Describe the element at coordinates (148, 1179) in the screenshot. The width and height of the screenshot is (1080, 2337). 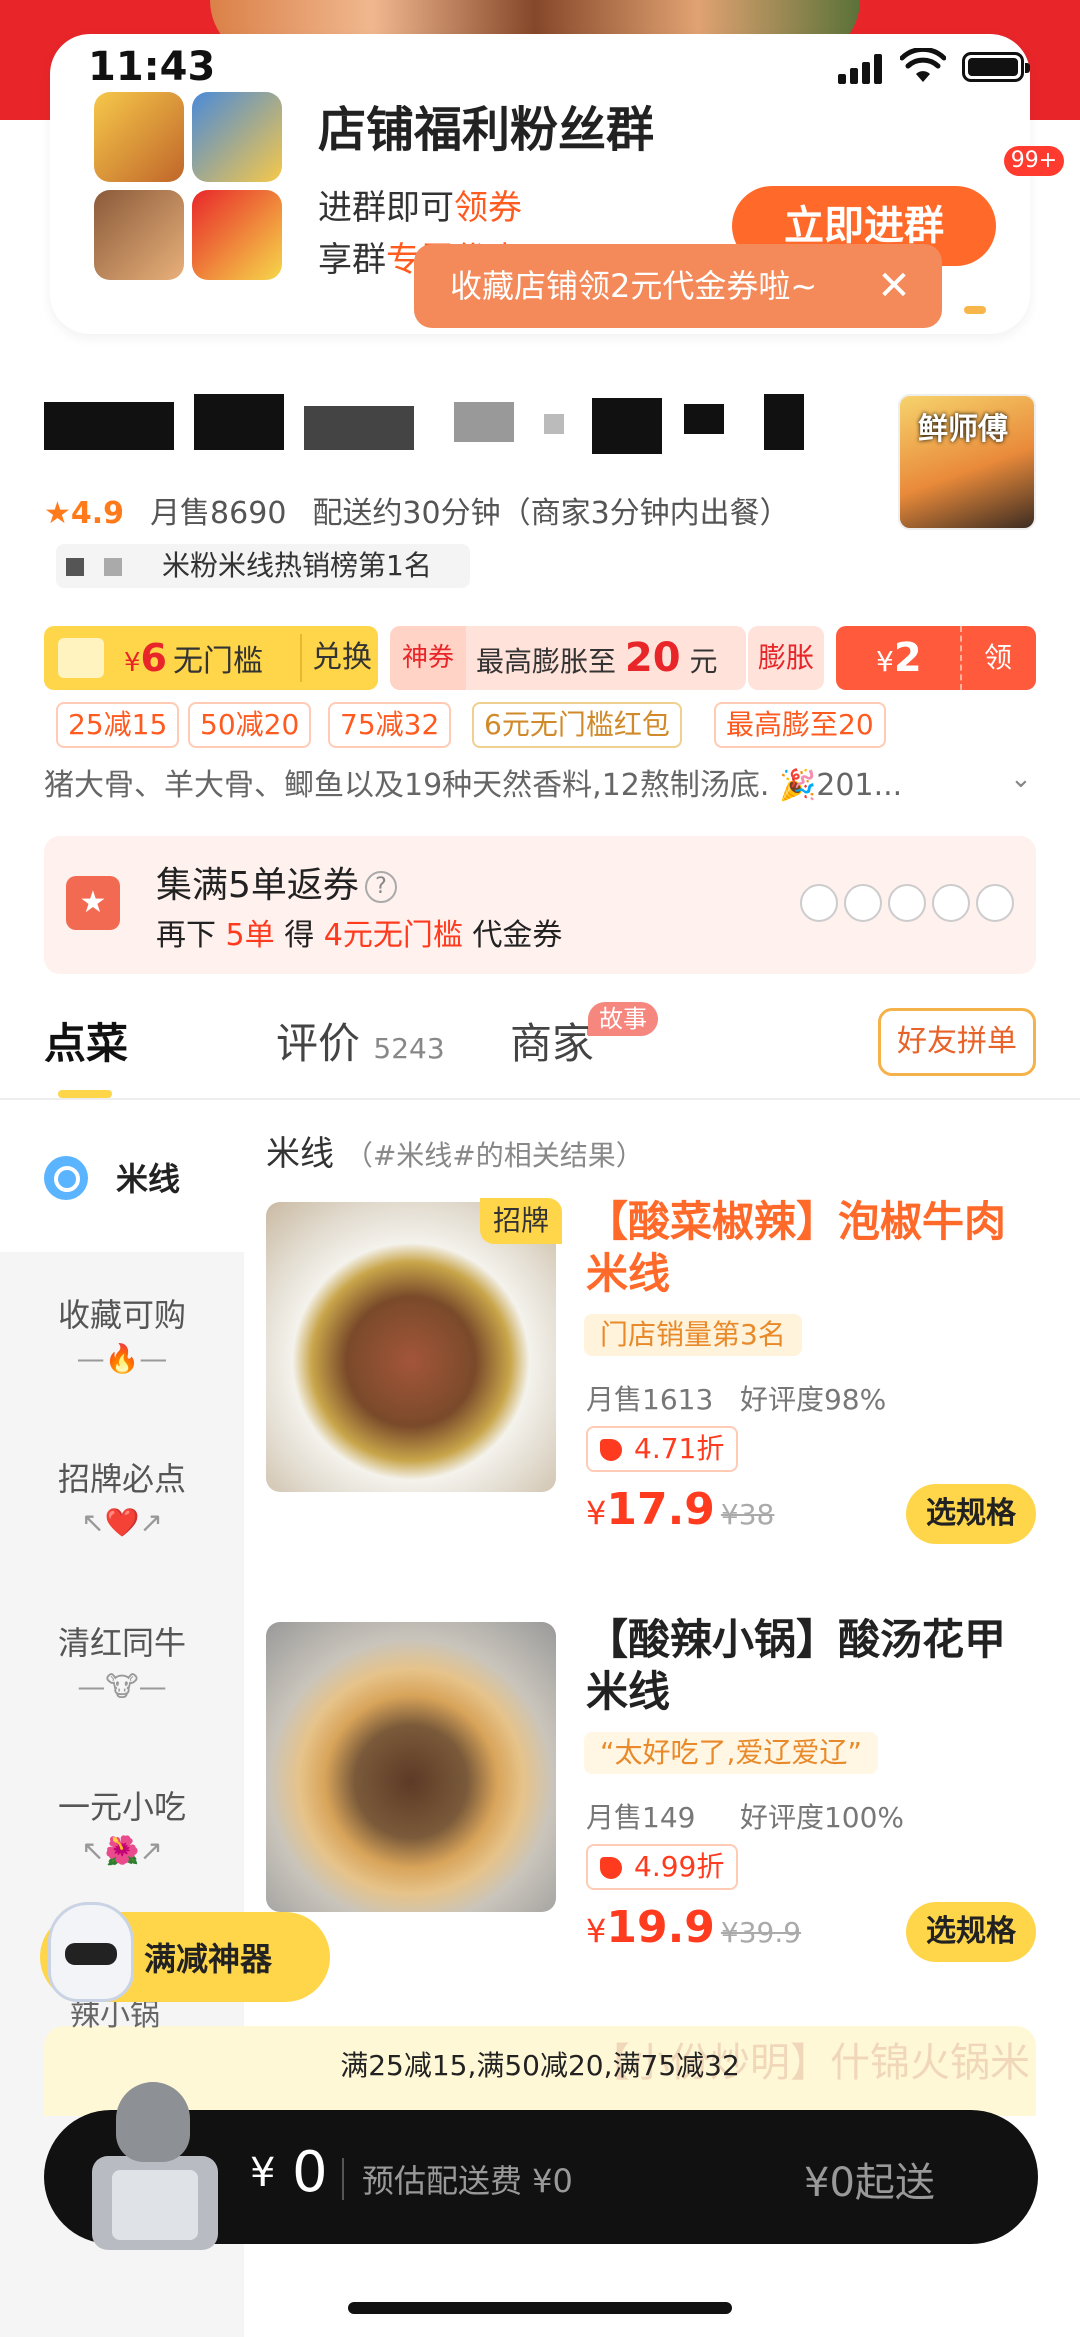
I see `sidebar-search-label: 米线` at that location.